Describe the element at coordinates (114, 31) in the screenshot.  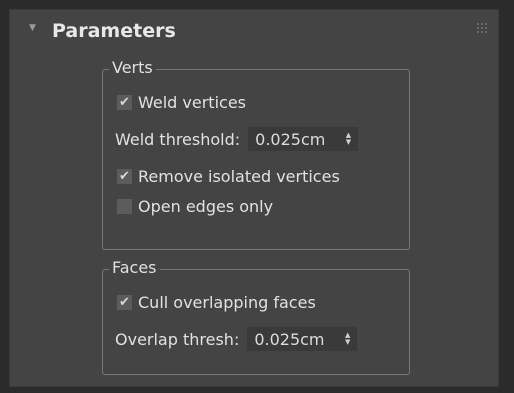
I see `rollout-title: Parameters` at that location.